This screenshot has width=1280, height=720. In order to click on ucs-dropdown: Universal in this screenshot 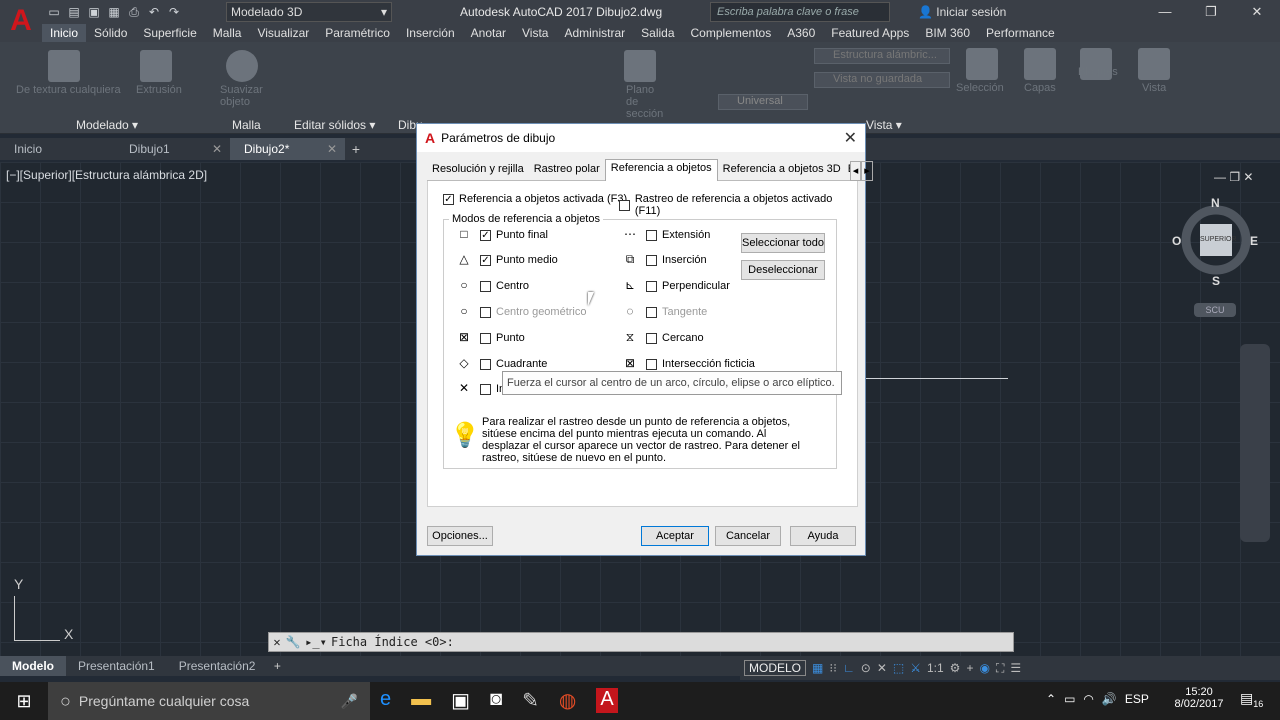, I will do `click(763, 102)`.